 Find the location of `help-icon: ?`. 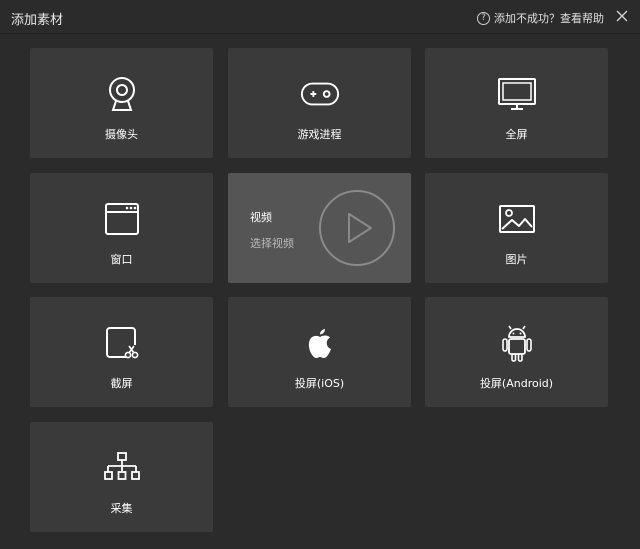

help-icon: ? is located at coordinates (483, 18).